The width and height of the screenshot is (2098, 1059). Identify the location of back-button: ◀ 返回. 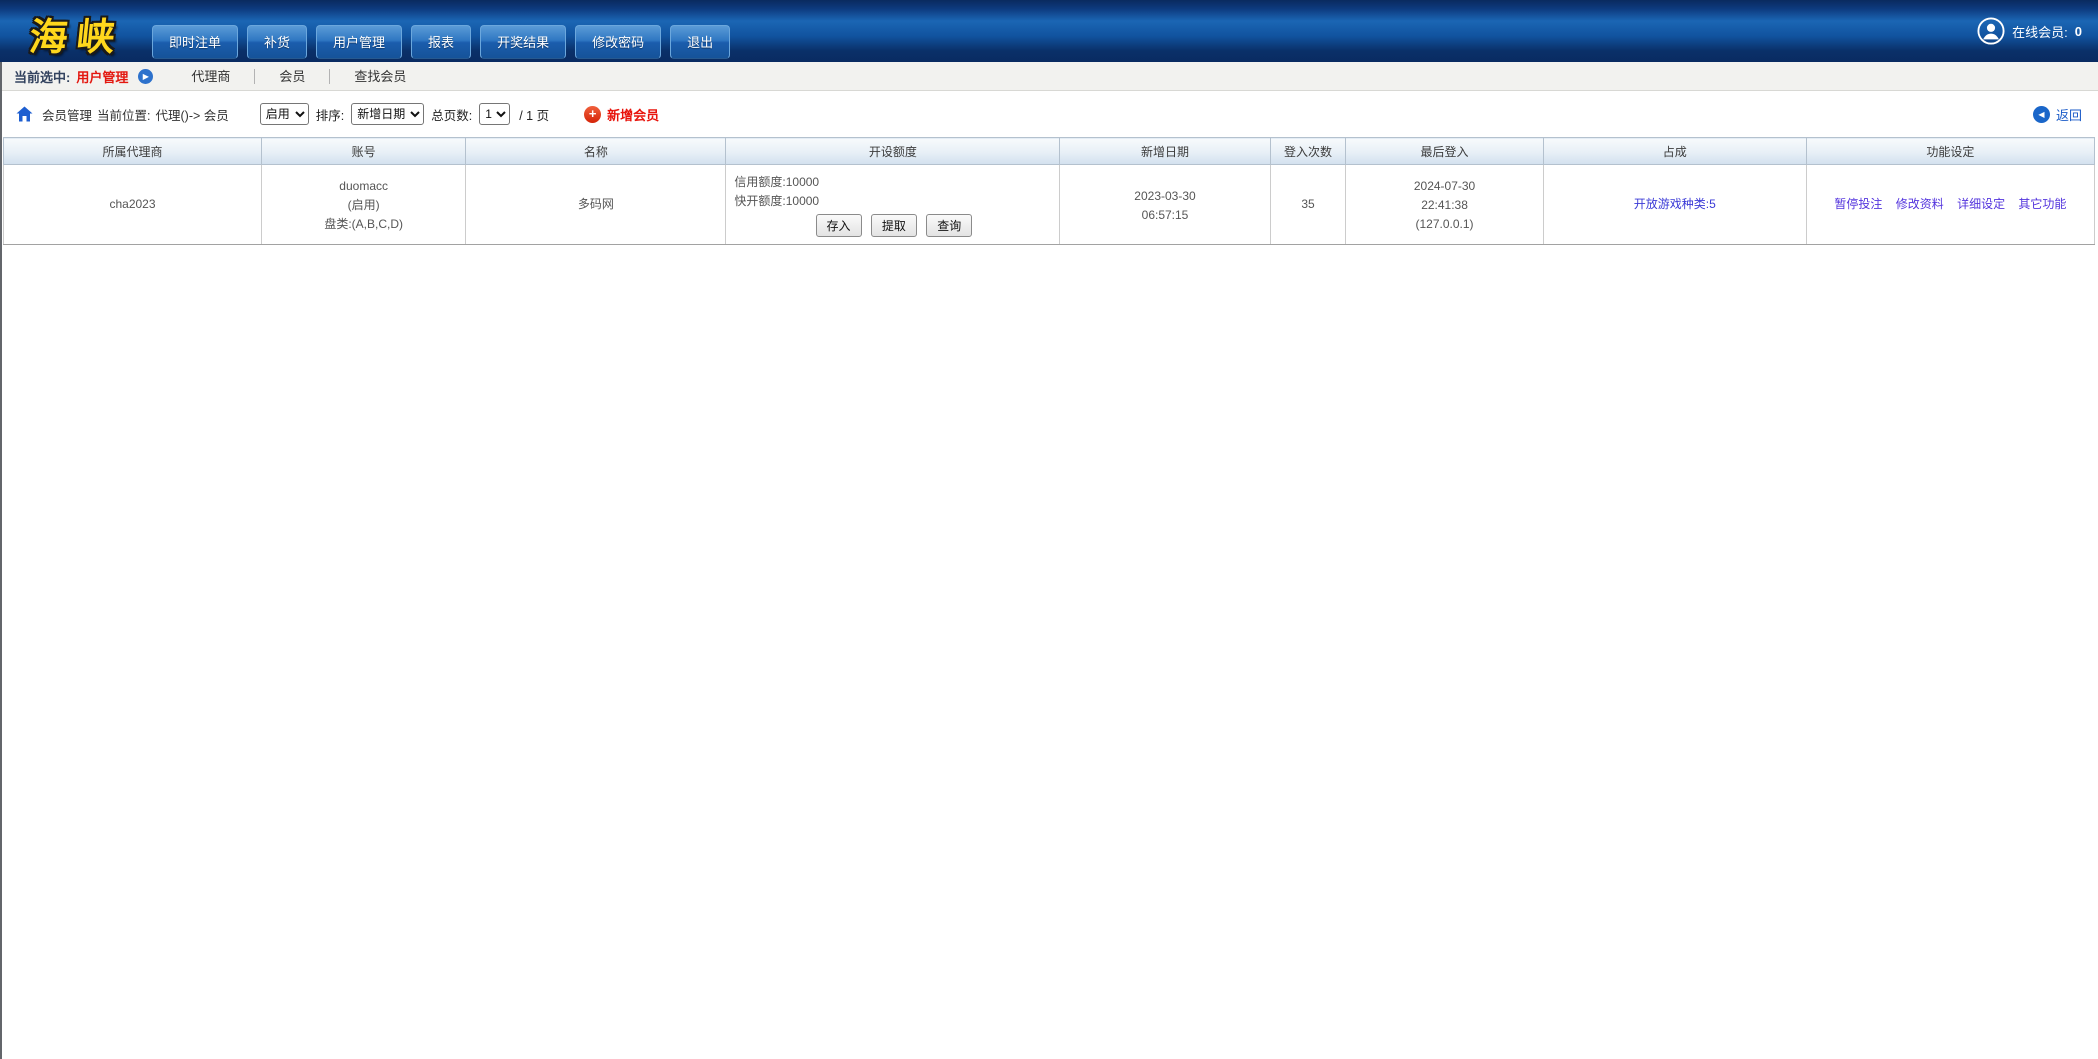
(2057, 114).